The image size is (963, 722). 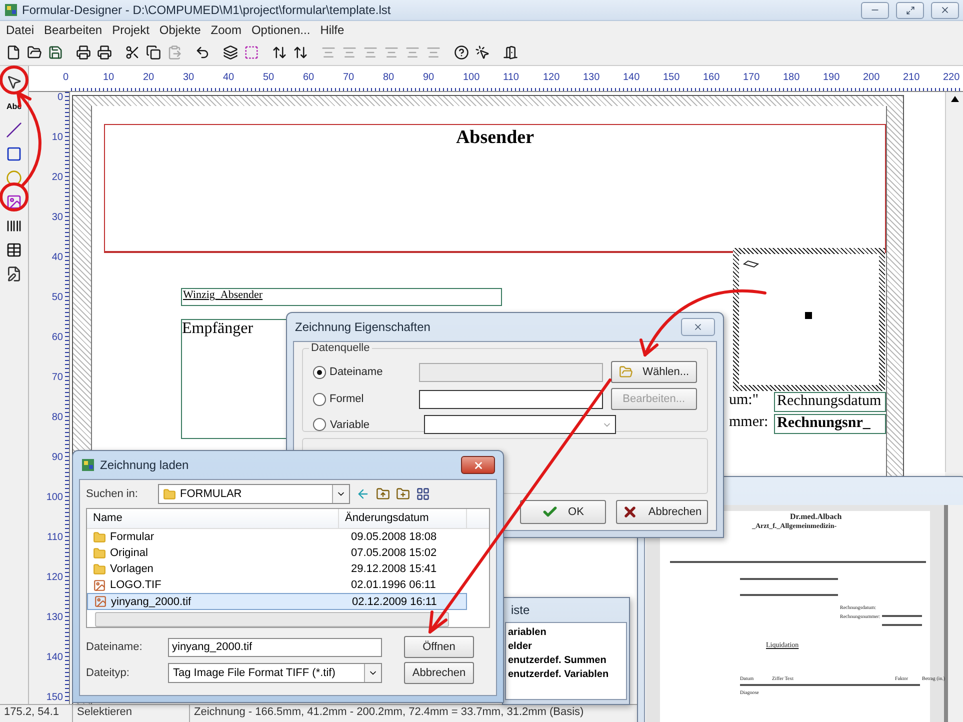 What do you see at coordinates (226, 30) in the screenshot?
I see `menu-item: Zoom` at bounding box center [226, 30].